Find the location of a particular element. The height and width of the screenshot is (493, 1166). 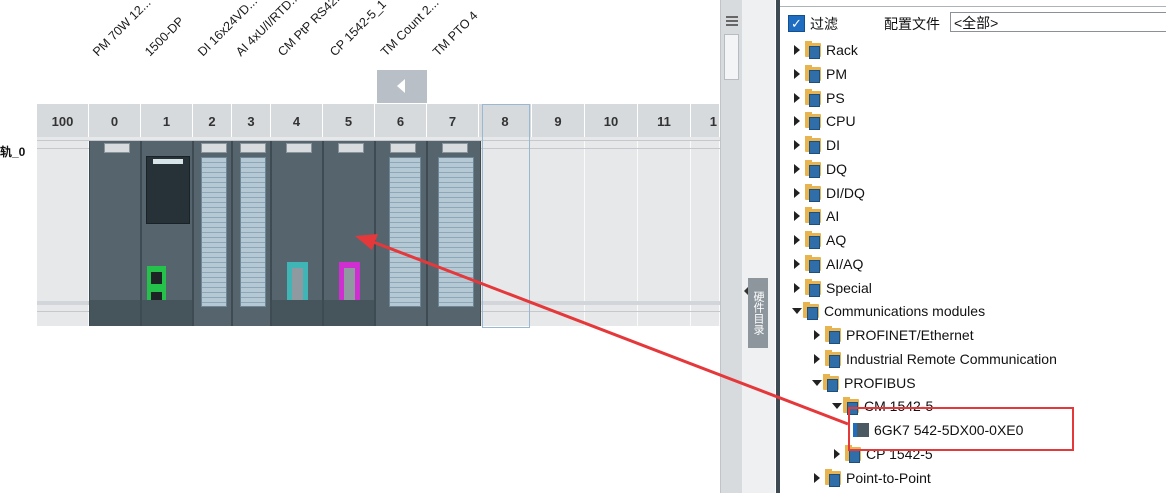

tree-item-label: Industrial Remote Communication is located at coordinates (951, 359).